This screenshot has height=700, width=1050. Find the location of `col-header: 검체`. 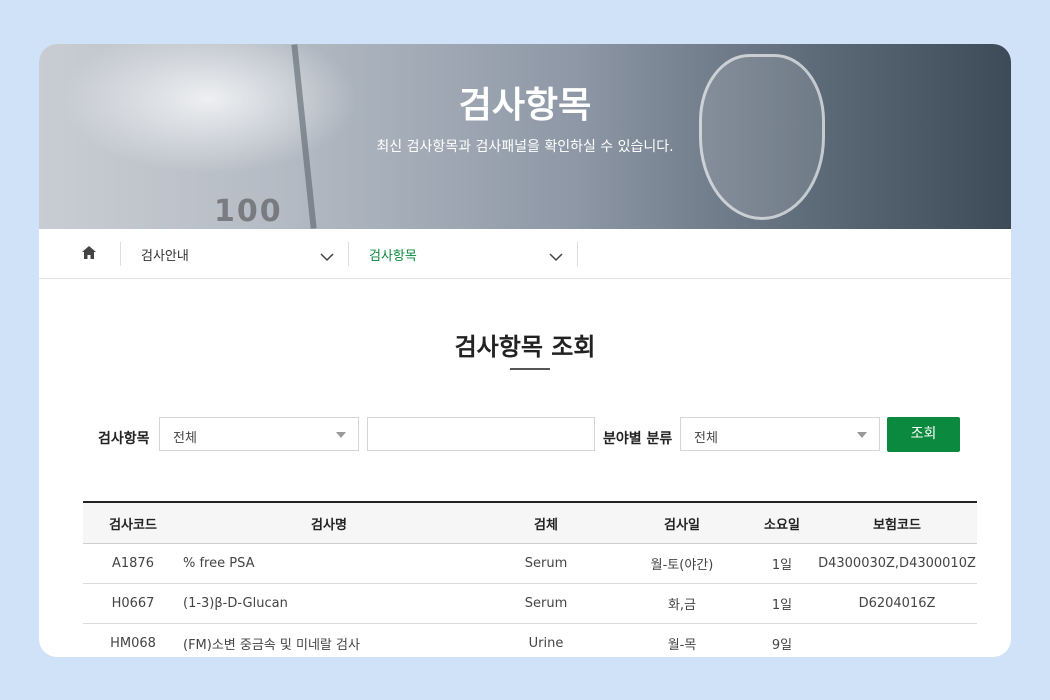

col-header: 검체 is located at coordinates (546, 522).